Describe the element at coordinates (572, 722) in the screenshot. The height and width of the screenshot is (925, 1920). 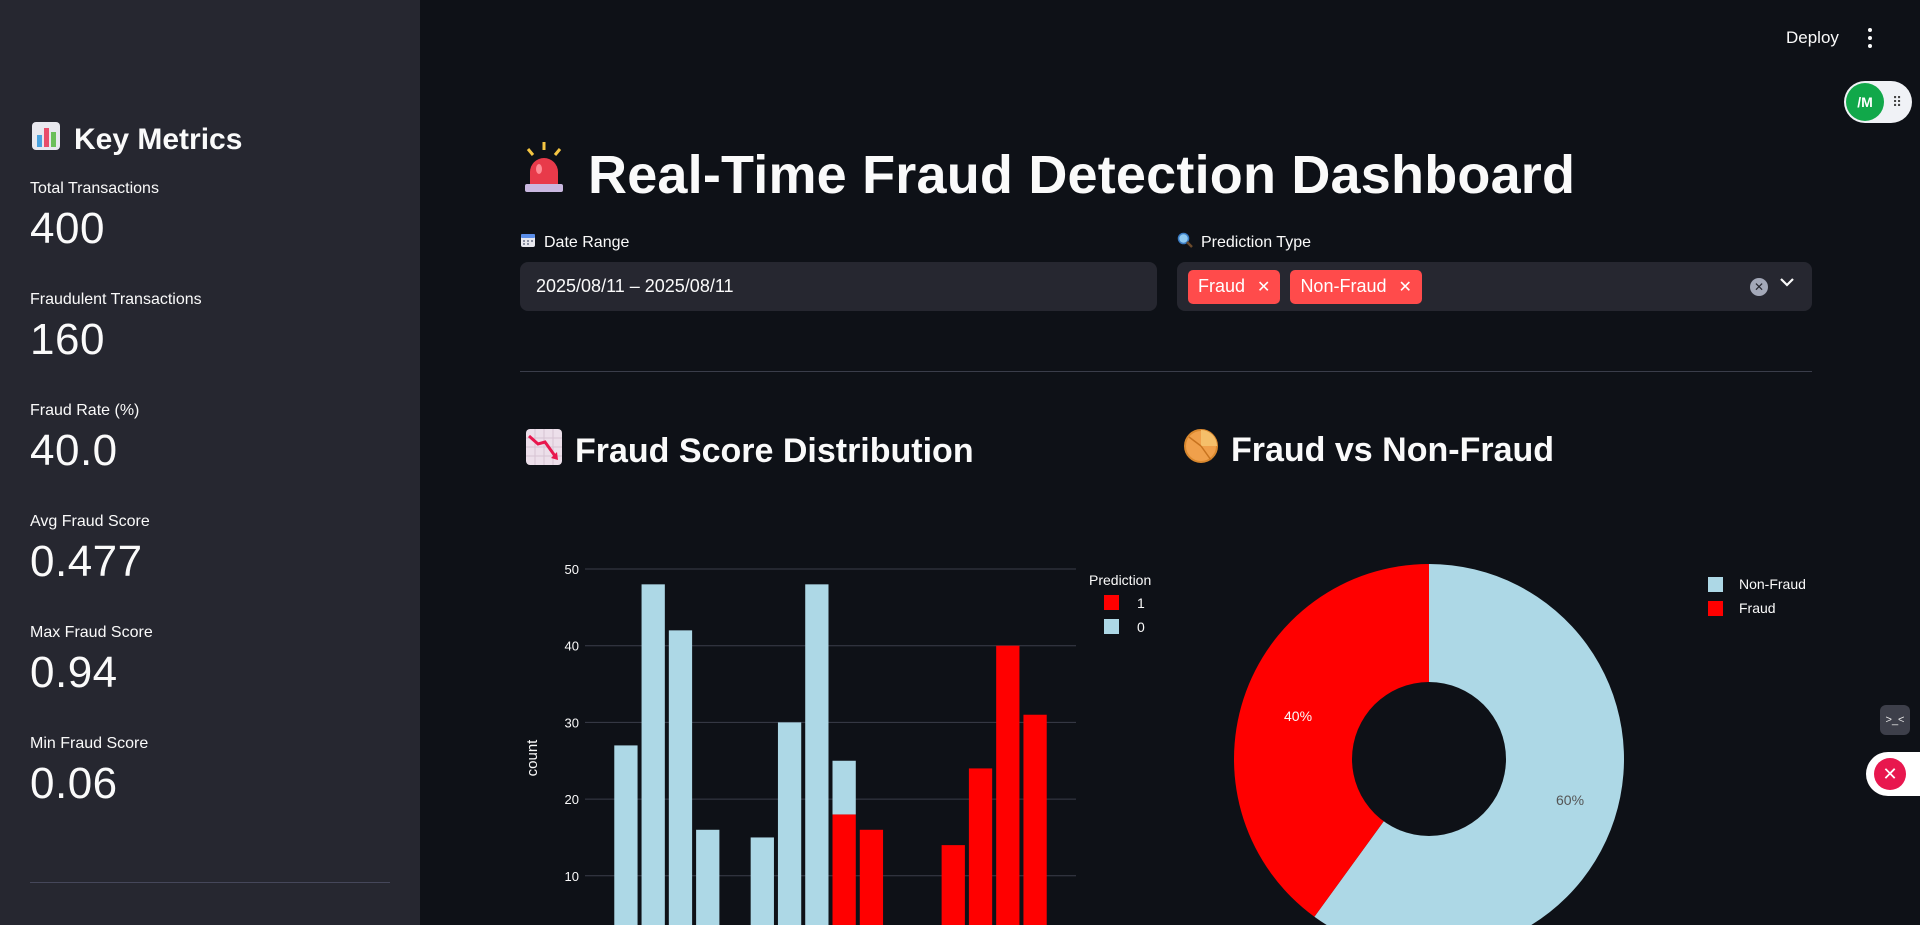
I see `y-tick-label: 30` at that location.